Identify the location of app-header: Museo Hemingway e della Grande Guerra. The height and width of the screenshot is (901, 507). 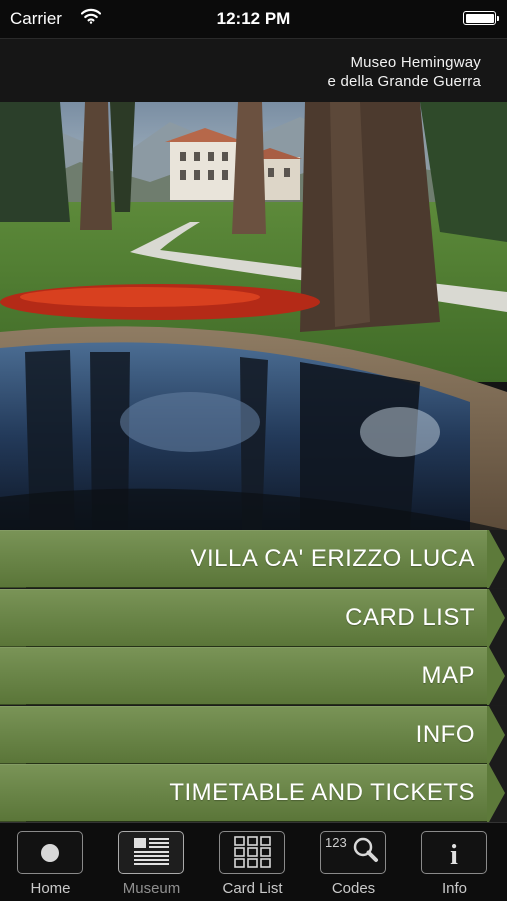
(253, 70).